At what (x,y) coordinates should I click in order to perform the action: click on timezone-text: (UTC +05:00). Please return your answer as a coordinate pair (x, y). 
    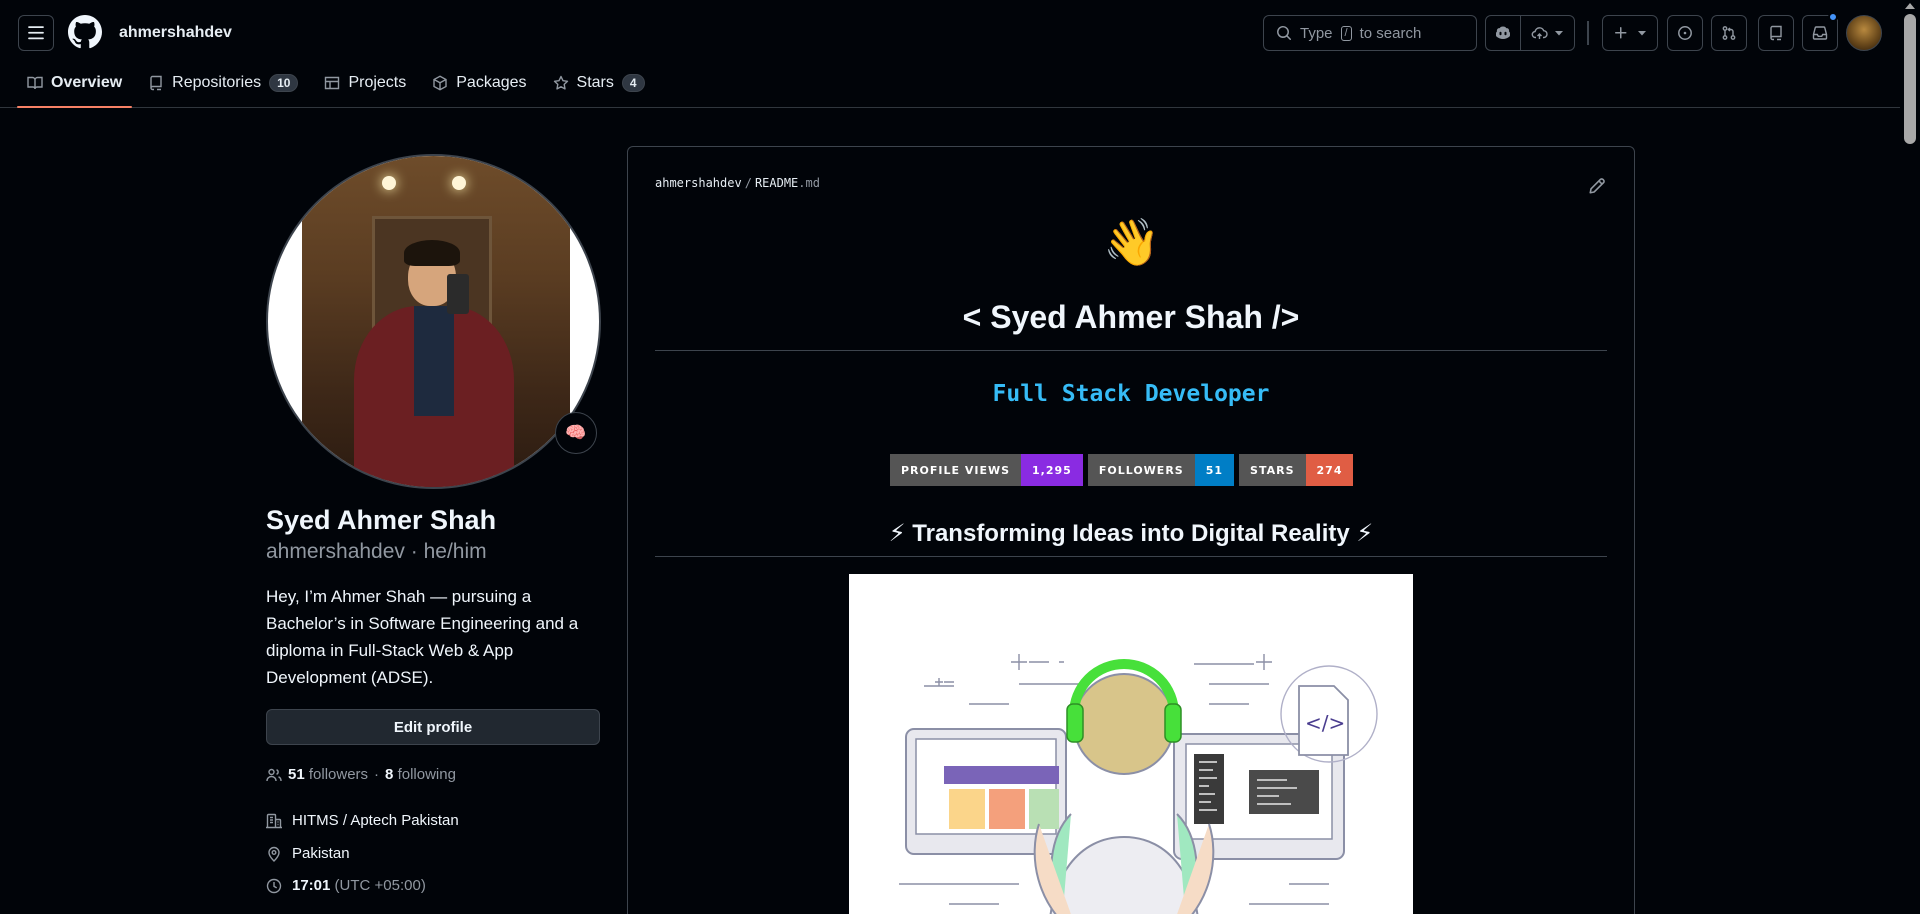
    Looking at the image, I should click on (380, 885).